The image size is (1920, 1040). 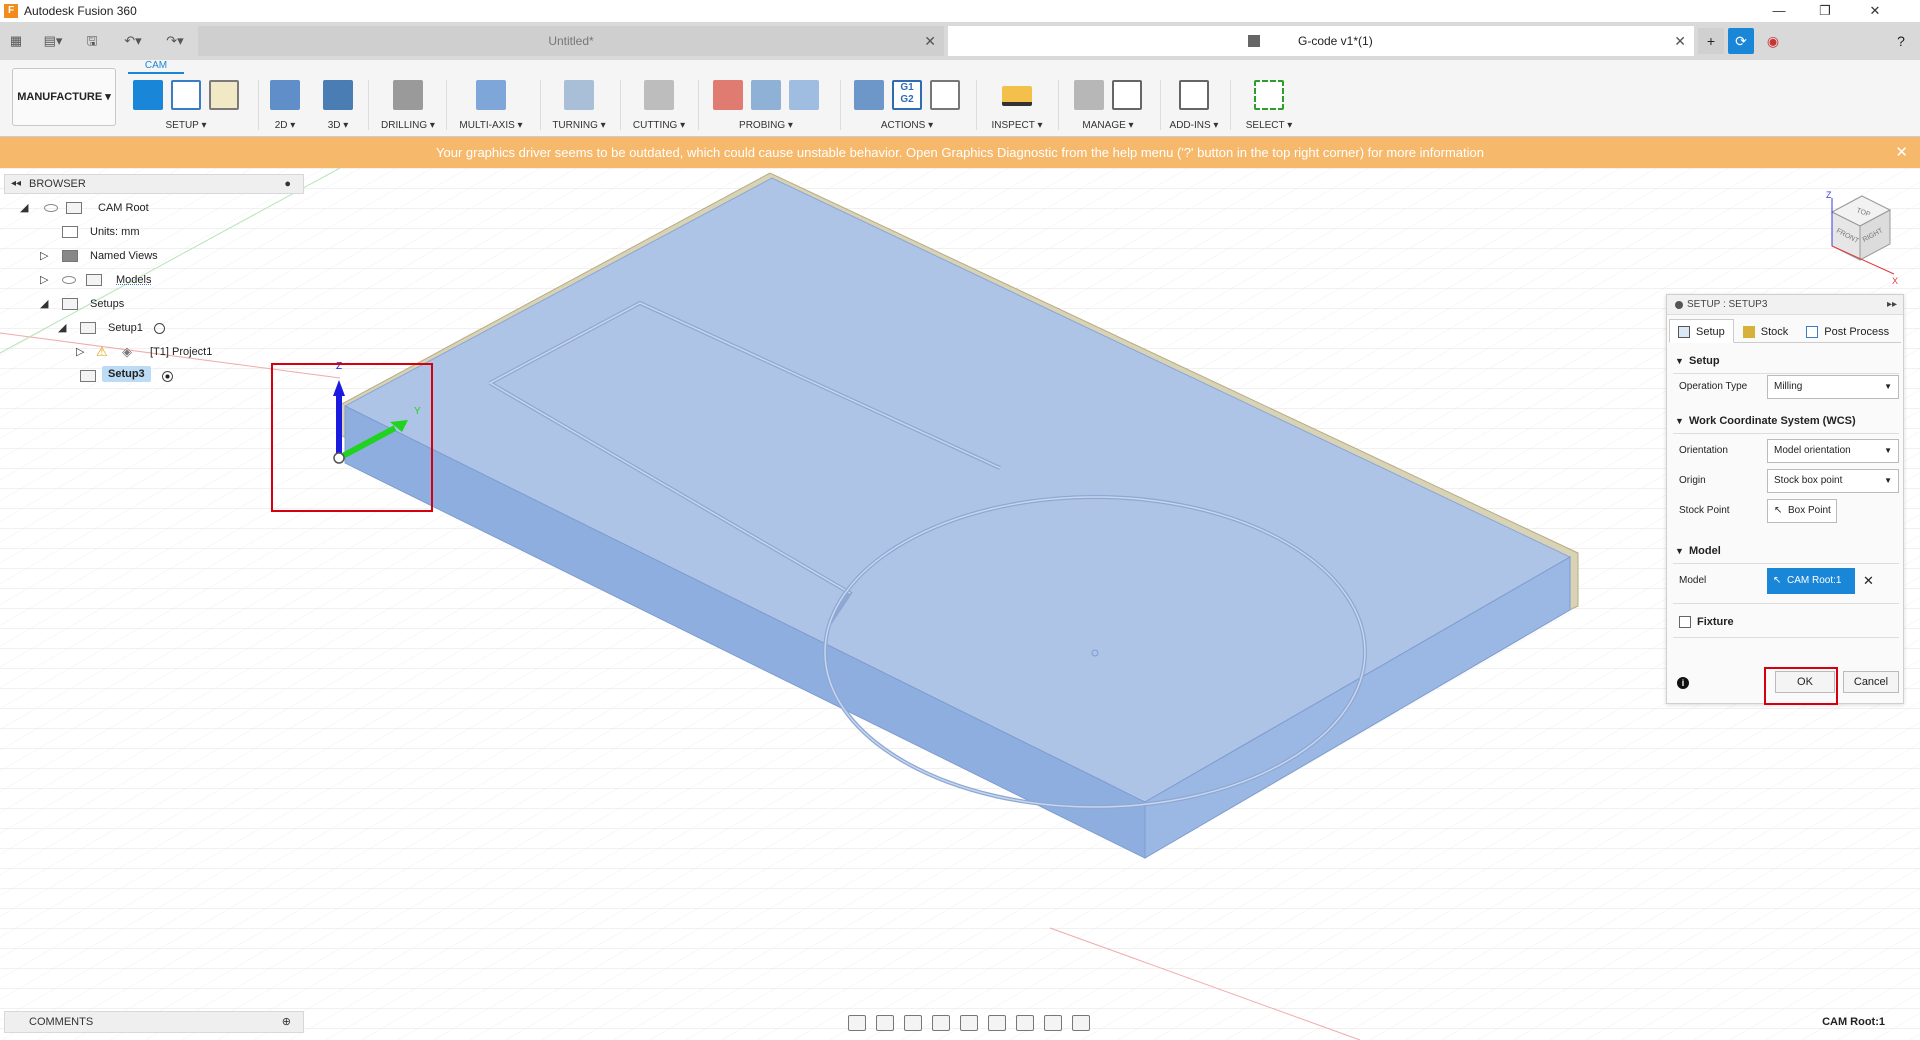 I want to click on environment-icon, so click(x=1081, y=1023).